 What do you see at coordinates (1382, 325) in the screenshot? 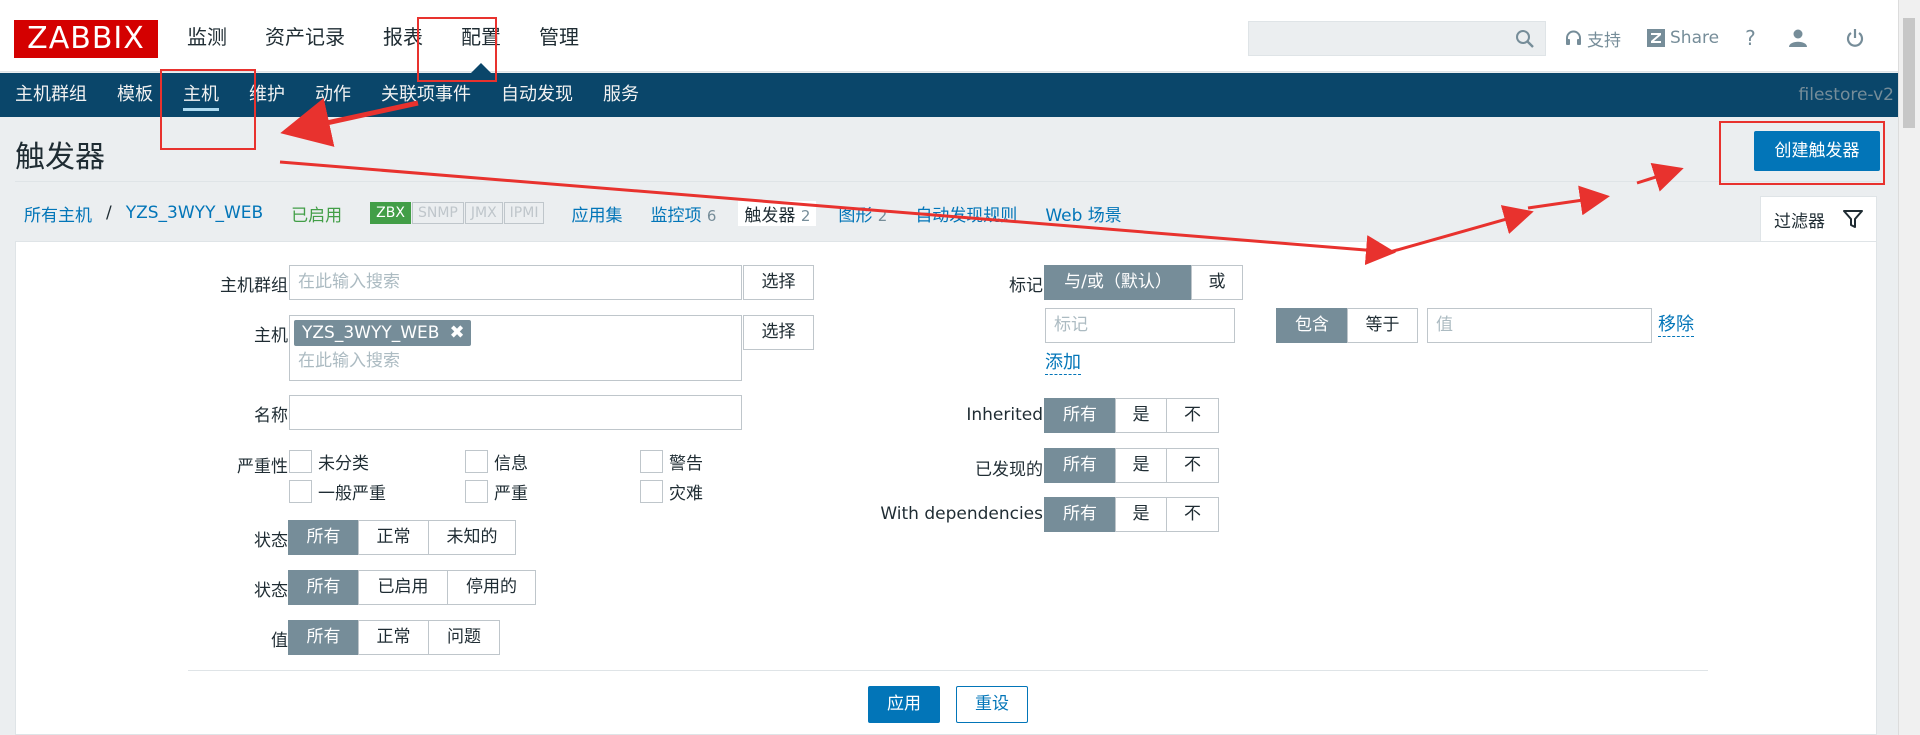
I see `tag-operator-equals: 等于` at bounding box center [1382, 325].